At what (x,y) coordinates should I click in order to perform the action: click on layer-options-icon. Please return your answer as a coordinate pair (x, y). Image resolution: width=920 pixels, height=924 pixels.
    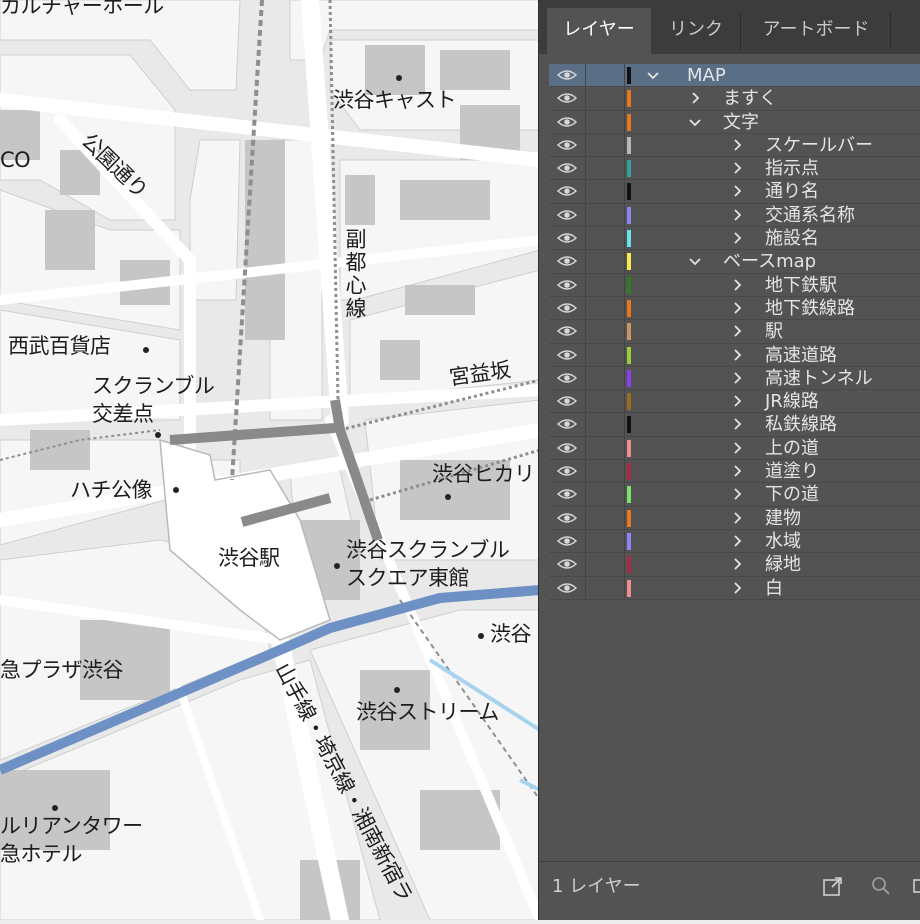
    Looking at the image, I should click on (915, 886).